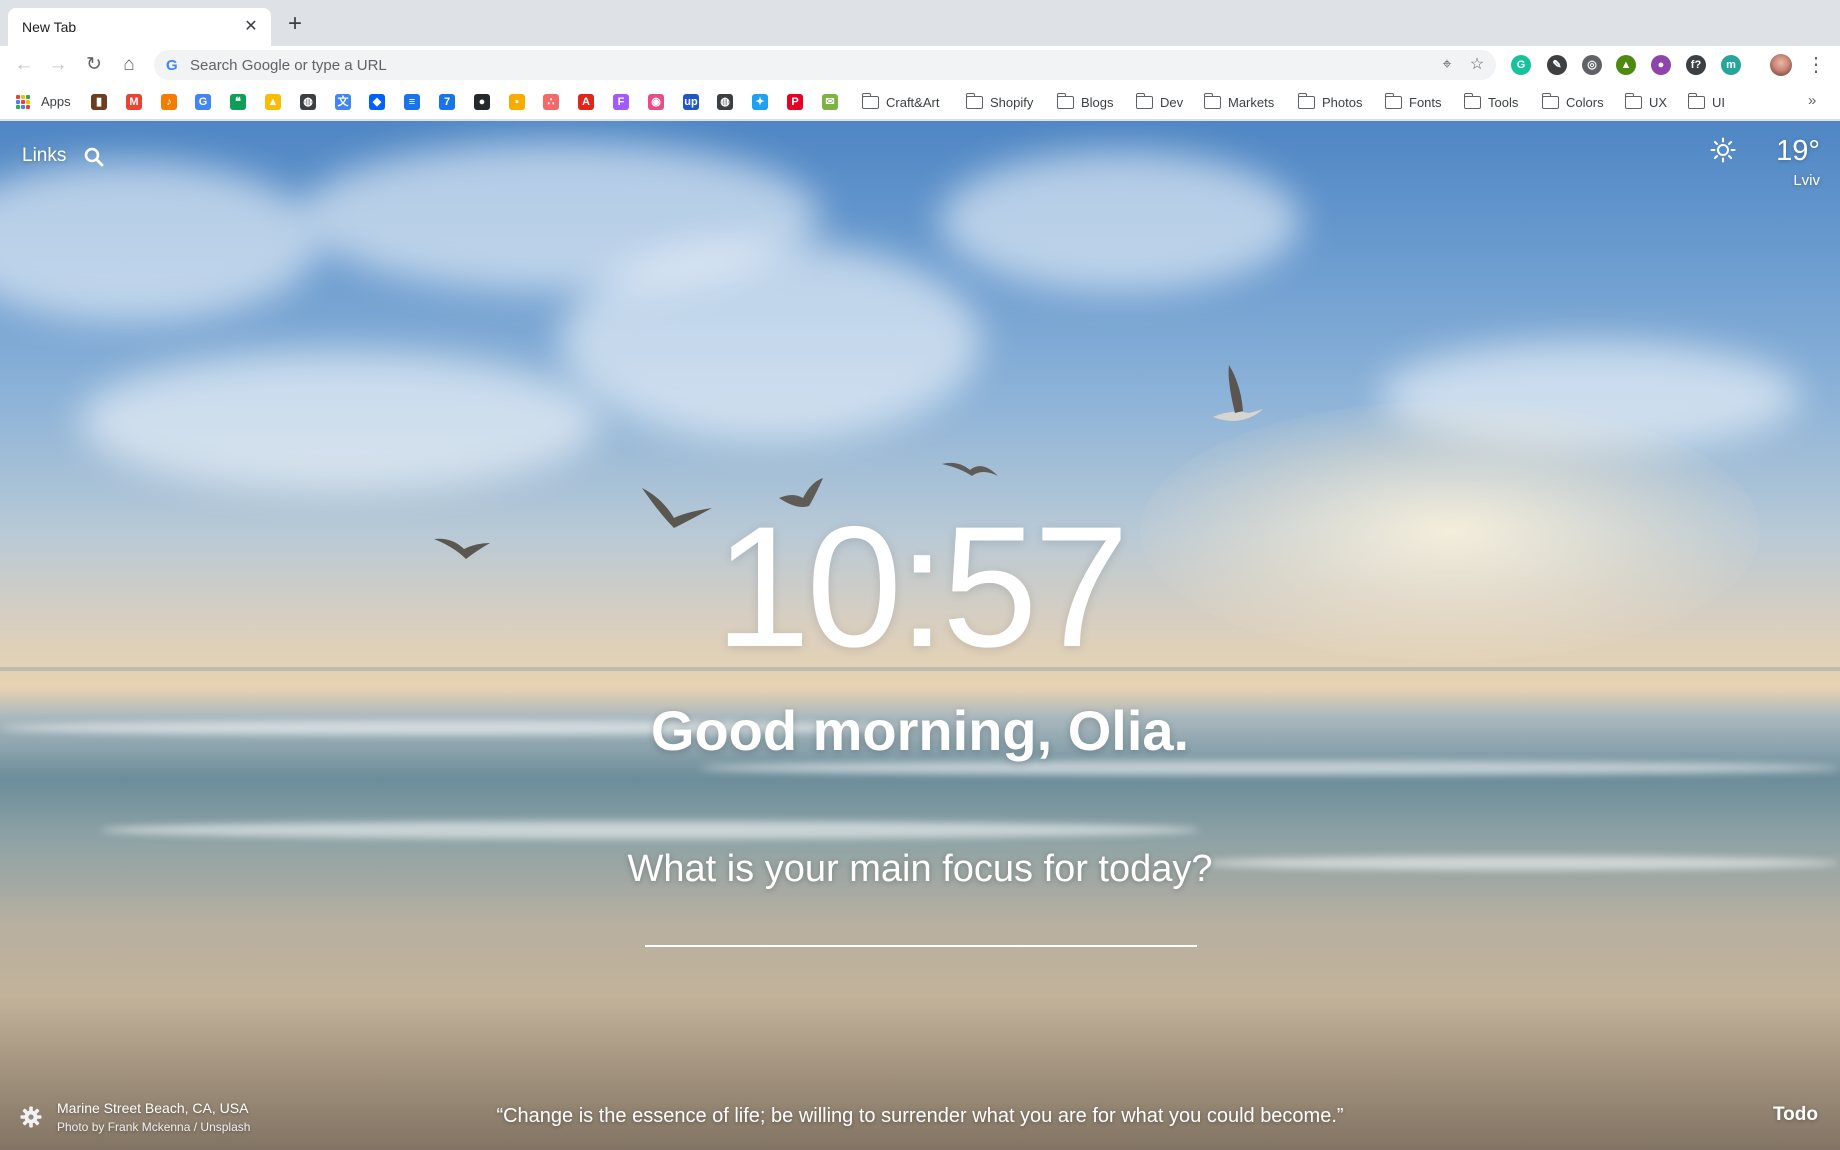 The width and height of the screenshot is (1840, 1150). I want to click on github-bookmark-icon: ●, so click(482, 102).